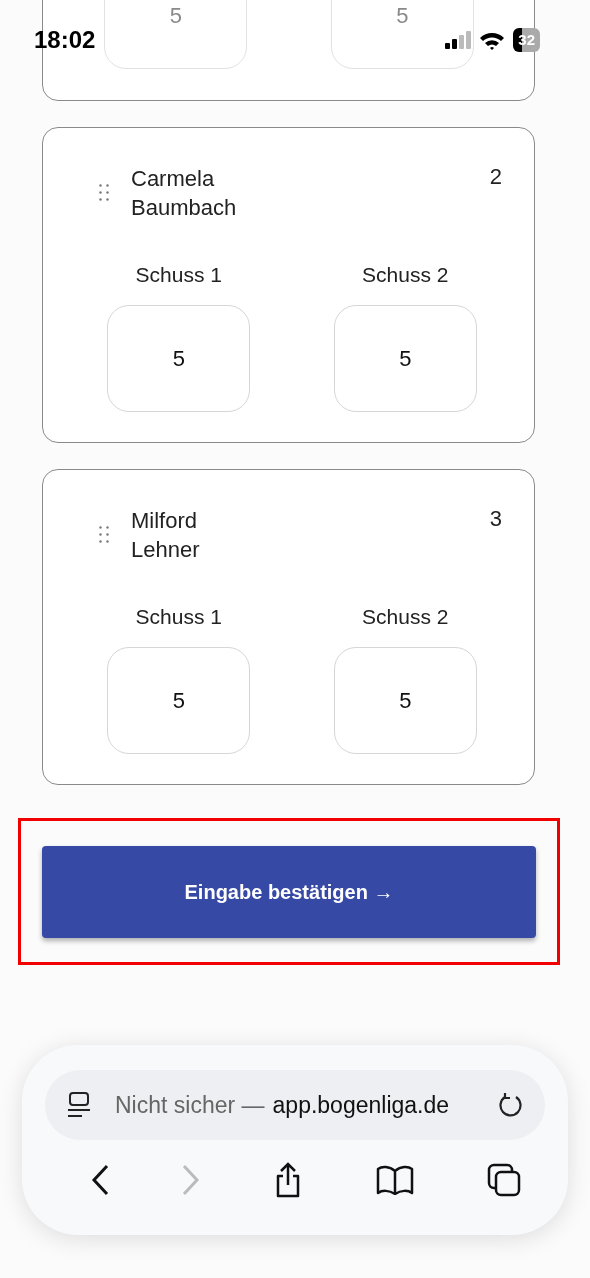 This screenshot has width=590, height=1278. I want to click on player-name: Carmela Baumbach, so click(184, 193).